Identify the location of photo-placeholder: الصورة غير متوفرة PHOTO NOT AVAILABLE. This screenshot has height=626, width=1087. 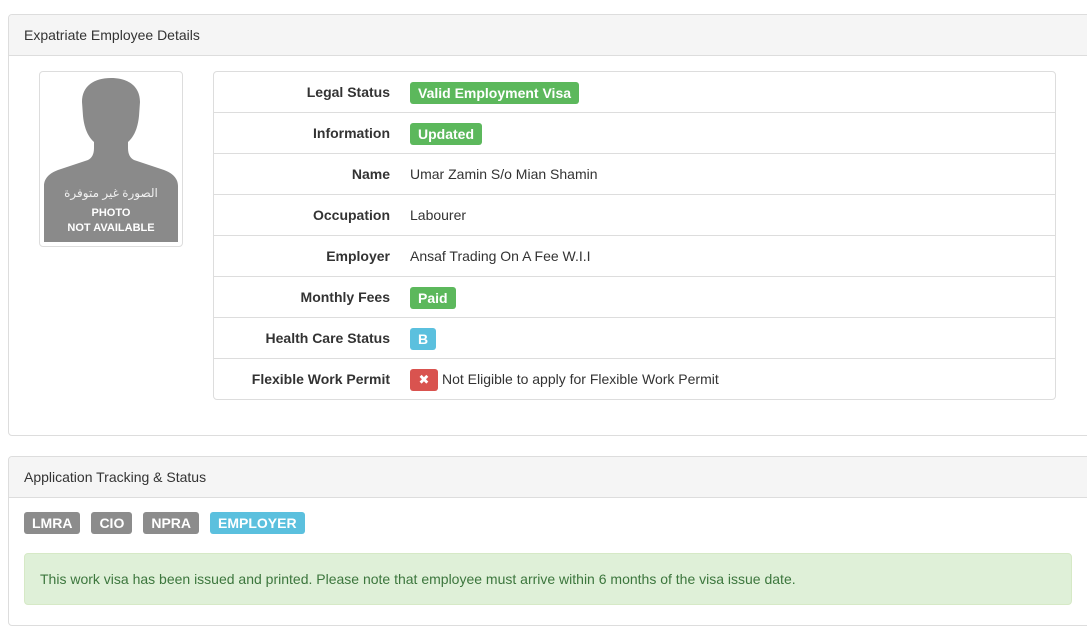
(111, 159).